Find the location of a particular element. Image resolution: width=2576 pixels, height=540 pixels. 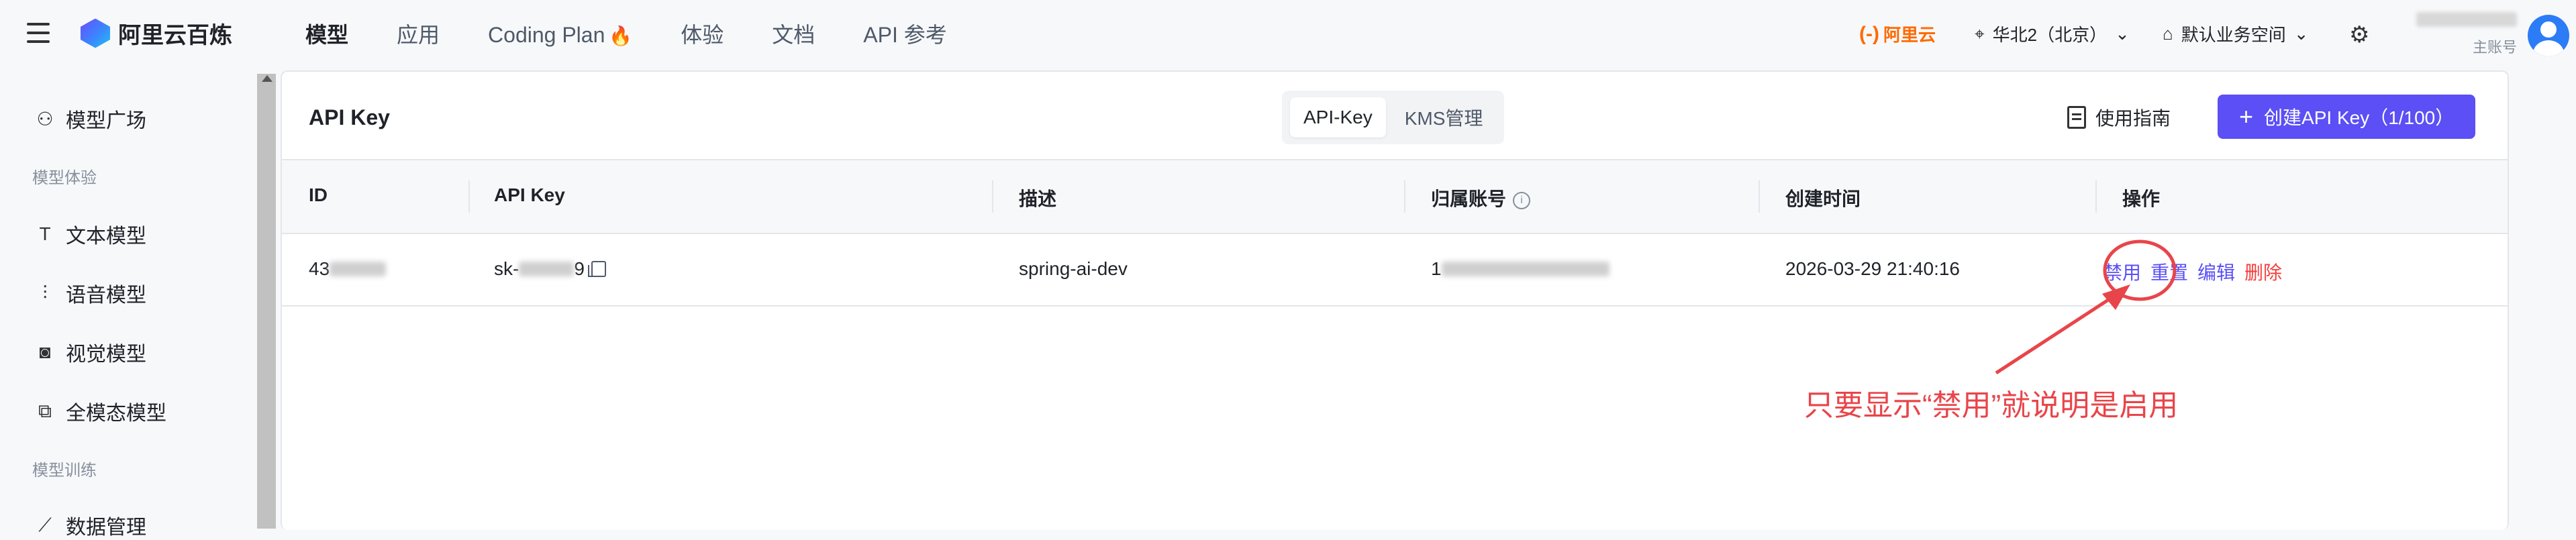

plus-icon: + is located at coordinates (2246, 117).